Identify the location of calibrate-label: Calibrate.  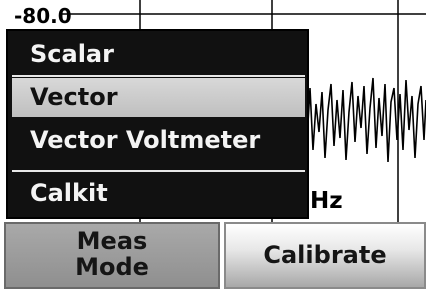
(325, 255).